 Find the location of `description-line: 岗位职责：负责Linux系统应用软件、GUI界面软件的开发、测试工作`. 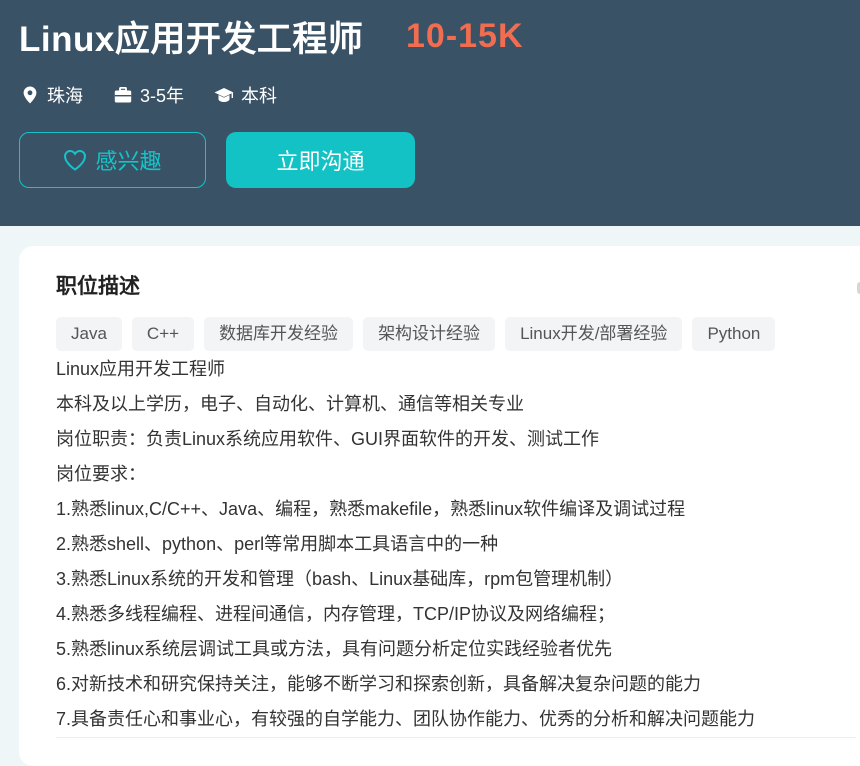

description-line: 岗位职责：负责Linux系统应用软件、GUI界面软件的开发、测试工作 is located at coordinates (328, 439).